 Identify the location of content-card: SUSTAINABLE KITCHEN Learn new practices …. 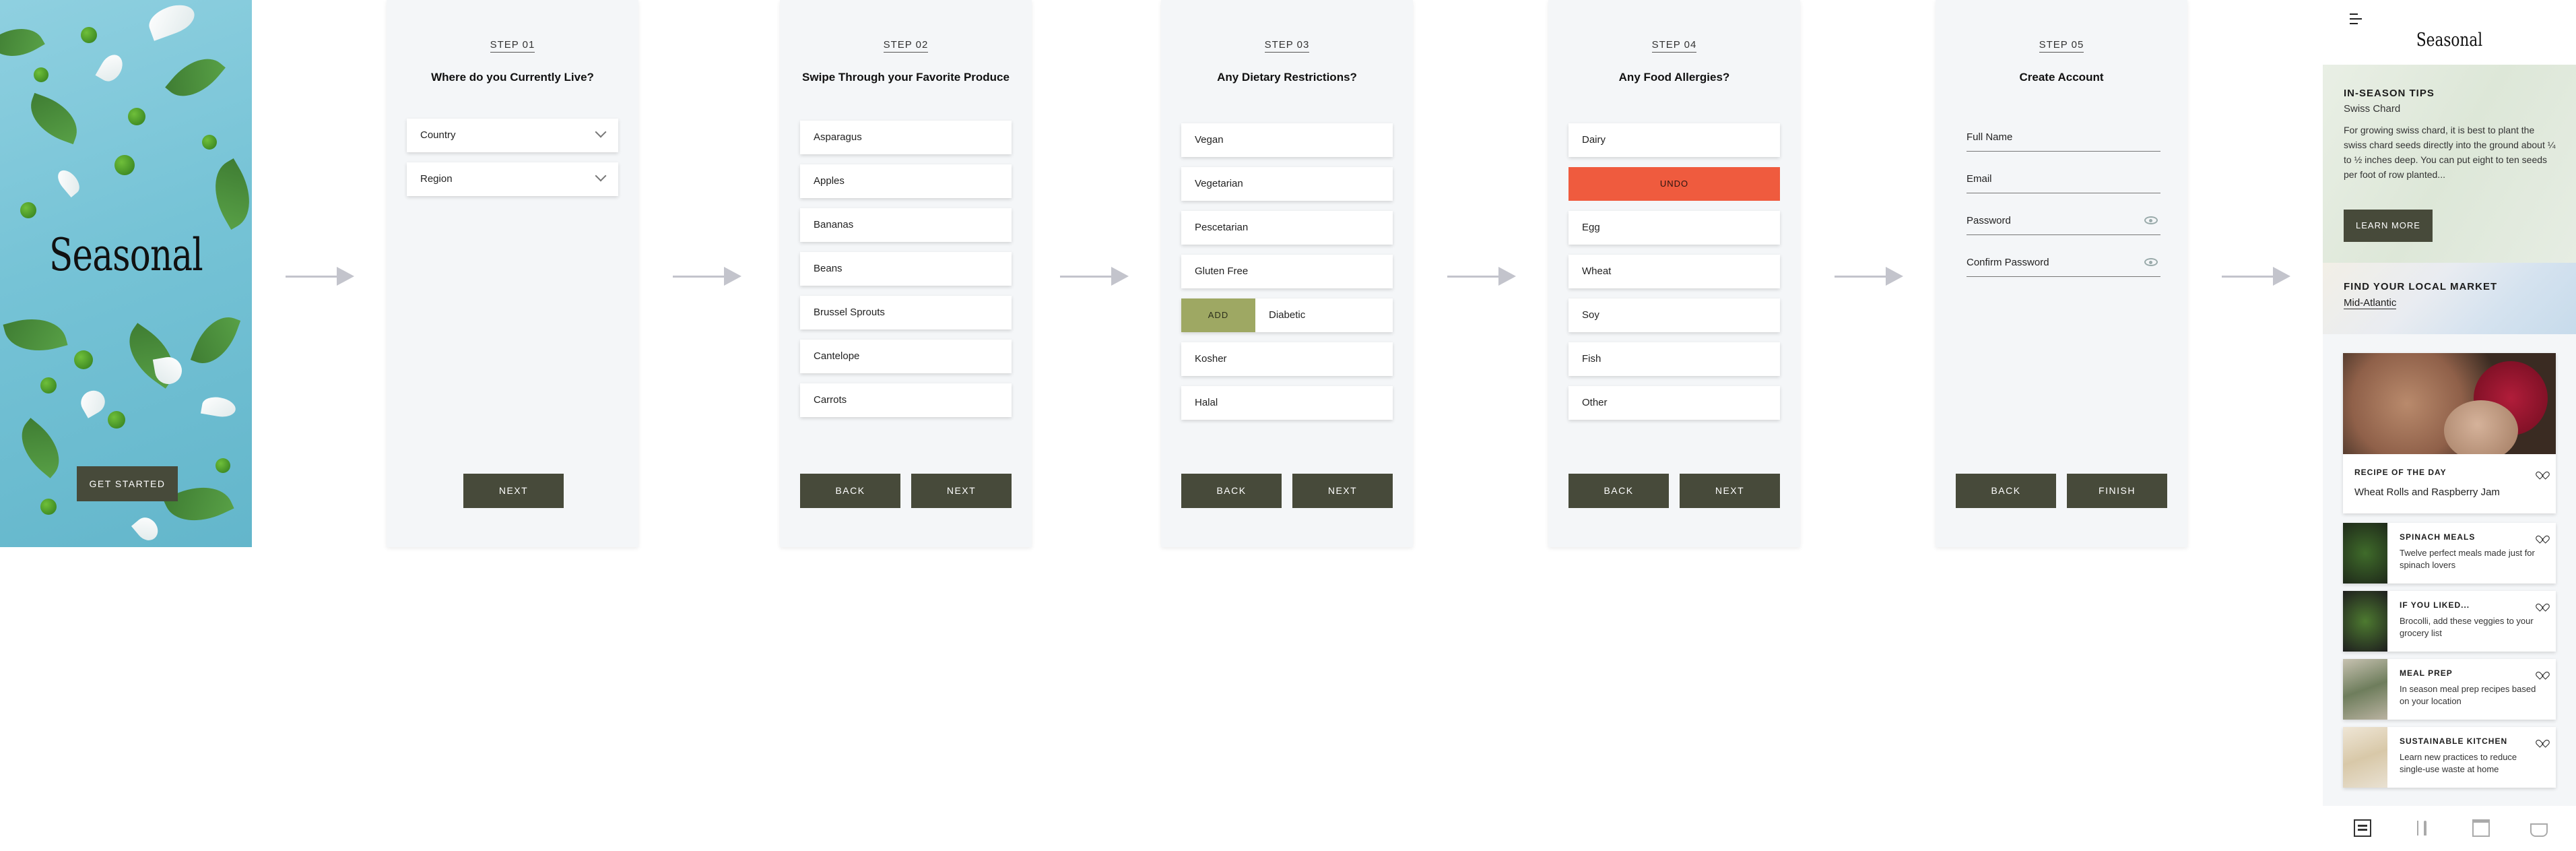
(2449, 757).